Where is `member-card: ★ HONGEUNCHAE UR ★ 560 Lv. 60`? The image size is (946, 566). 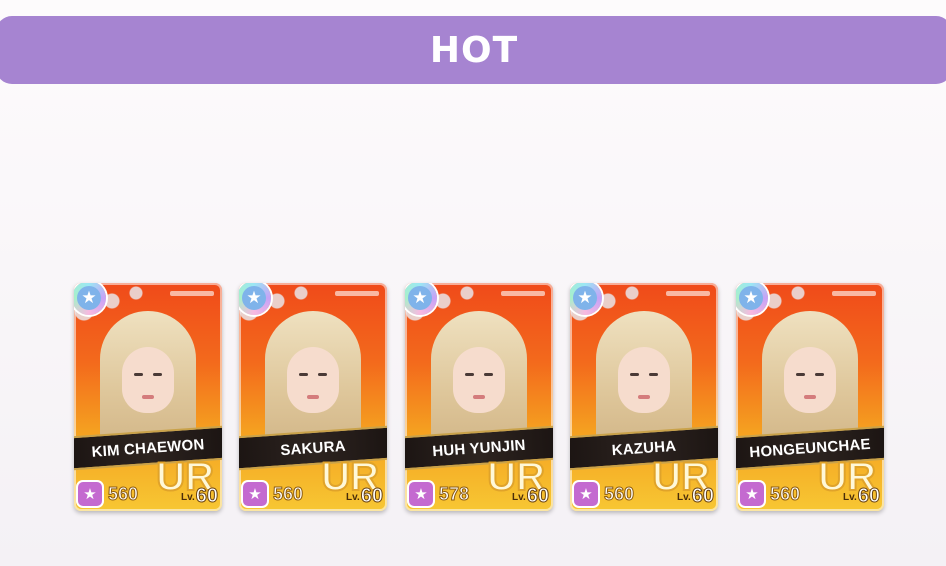
member-card: ★ HONGEUNCHAE UR ★ 560 Lv. 60 is located at coordinates (810, 397).